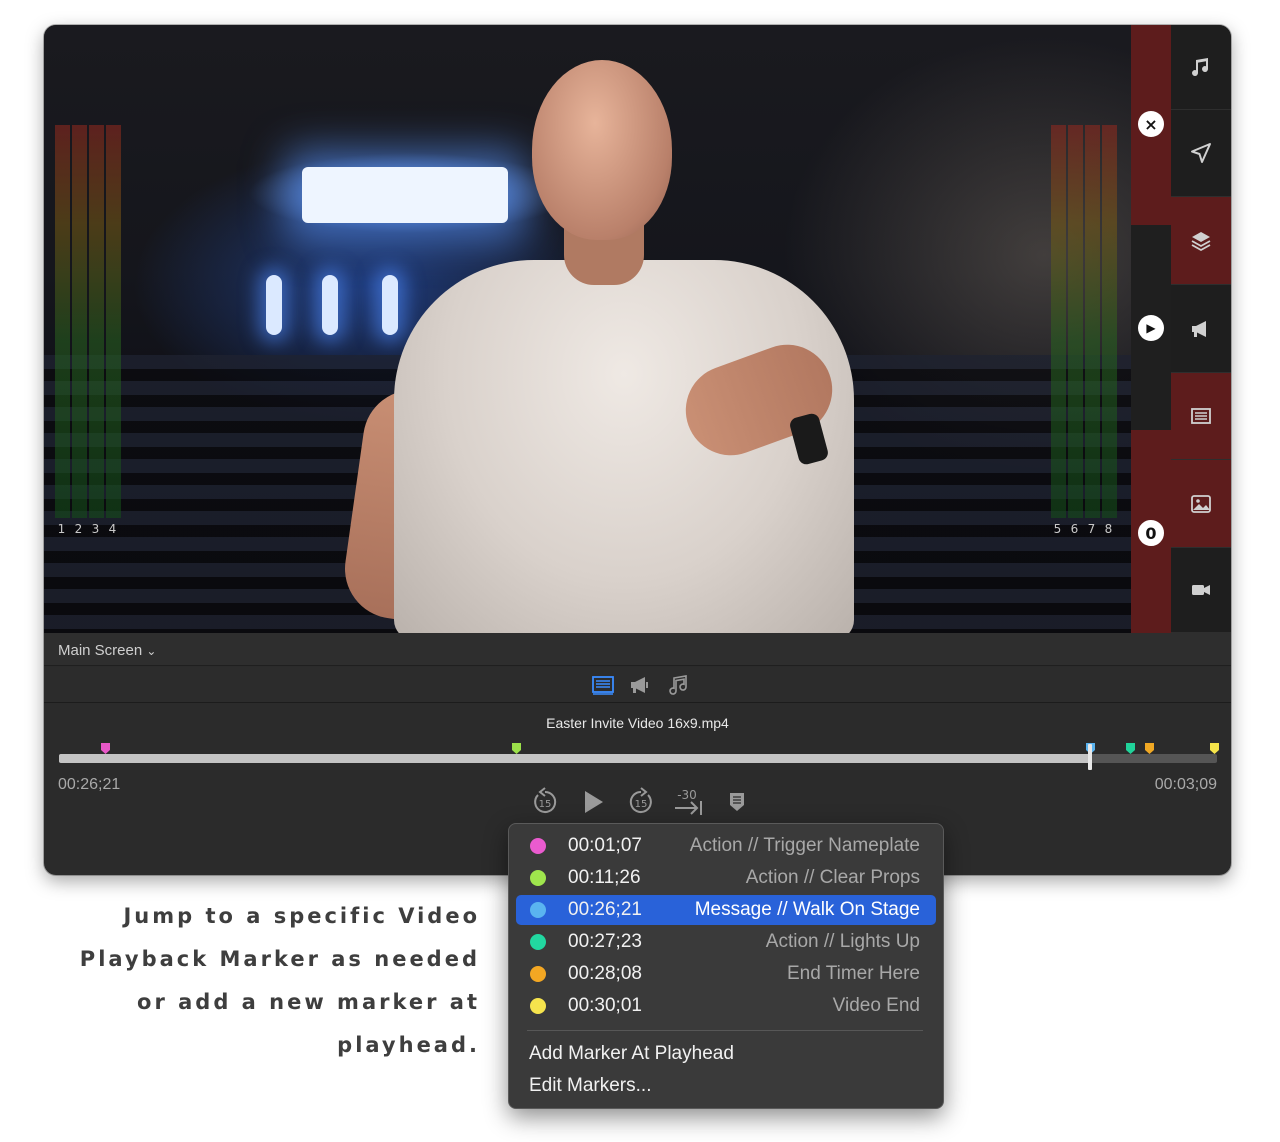 This screenshot has height=1142, width=1280. What do you see at coordinates (301, 916) in the screenshot?
I see `caption-line: Jump to a specific Video` at bounding box center [301, 916].